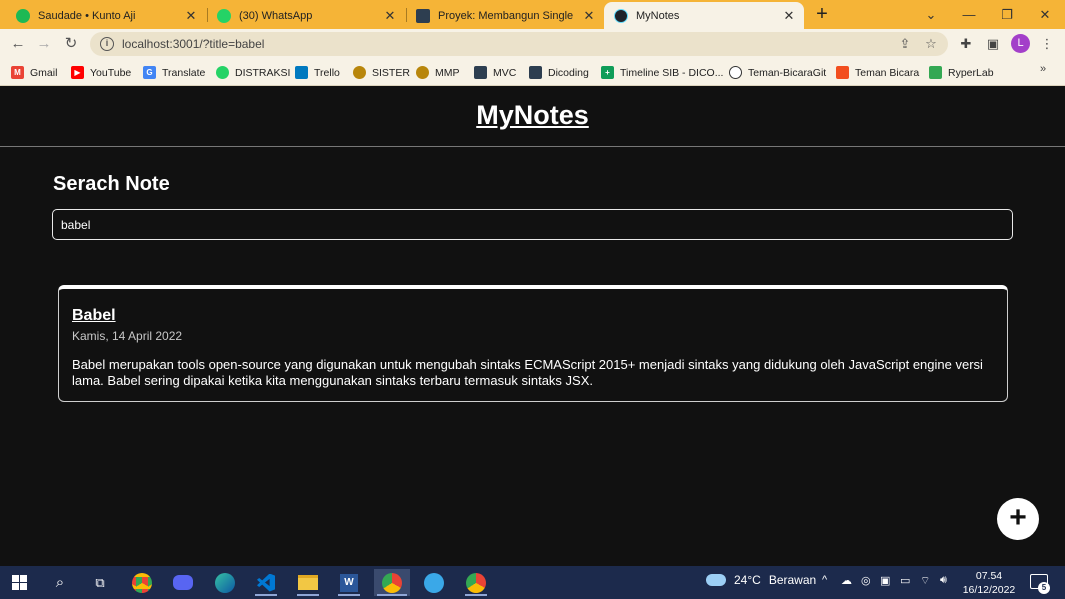 Image resolution: width=1065 pixels, height=599 pixels. What do you see at coordinates (422, 72) in the screenshot?
I see `mmp-icon` at bounding box center [422, 72].